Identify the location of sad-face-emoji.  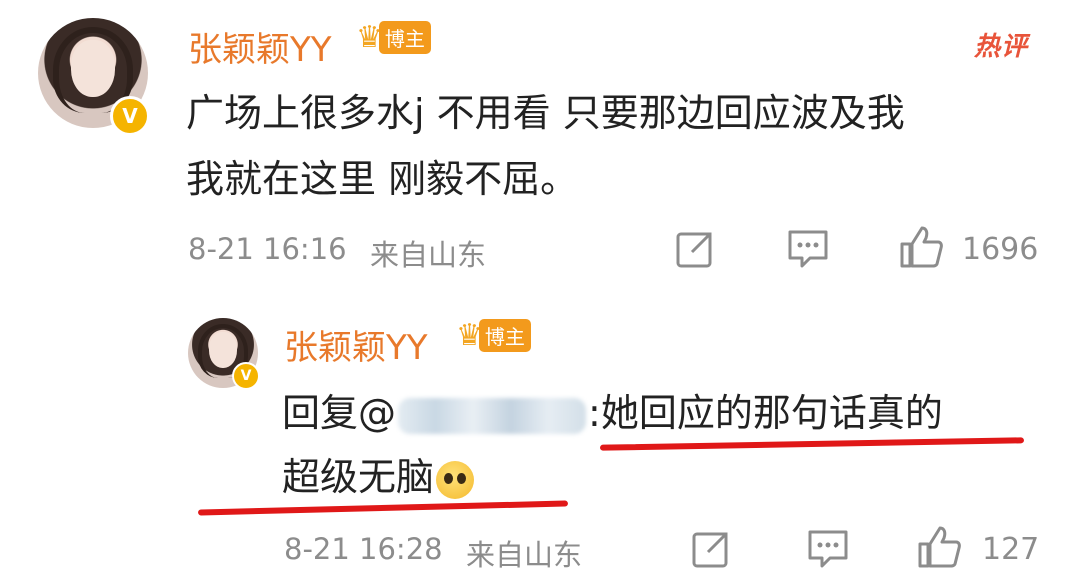
(455, 479).